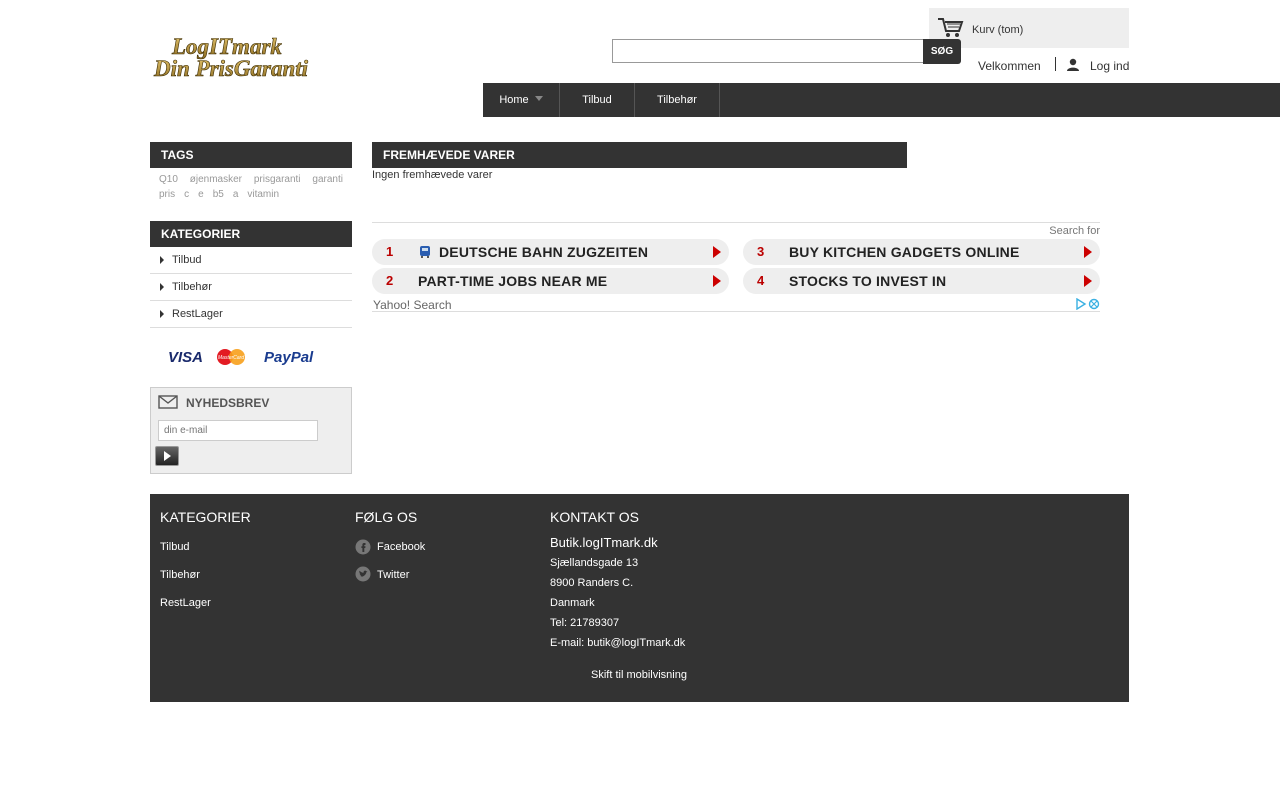 This screenshot has width=1280, height=800. Describe the element at coordinates (185, 603) in the screenshot. I see `footer-link-restlager: RestLager` at that location.